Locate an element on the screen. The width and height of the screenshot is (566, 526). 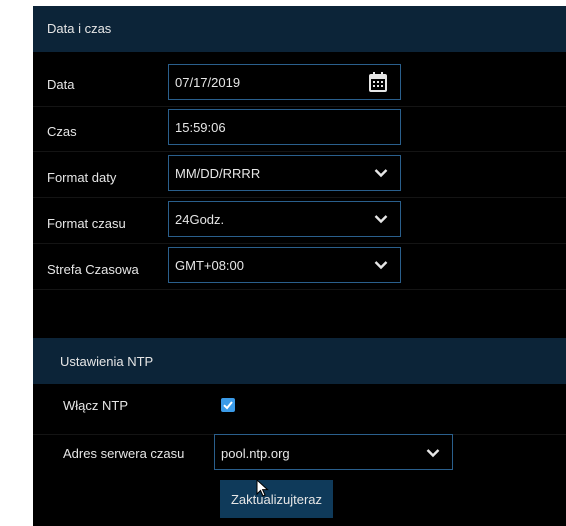
time-value: 15:59:06 is located at coordinates (200, 127).